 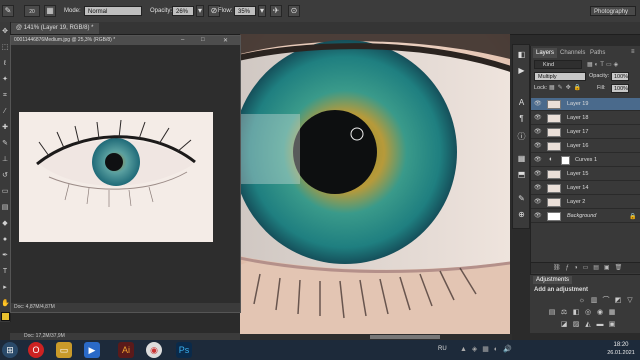 What do you see at coordinates (521, 174) in the screenshot?
I see `styles-panel-icon: ⬒` at bounding box center [521, 174].